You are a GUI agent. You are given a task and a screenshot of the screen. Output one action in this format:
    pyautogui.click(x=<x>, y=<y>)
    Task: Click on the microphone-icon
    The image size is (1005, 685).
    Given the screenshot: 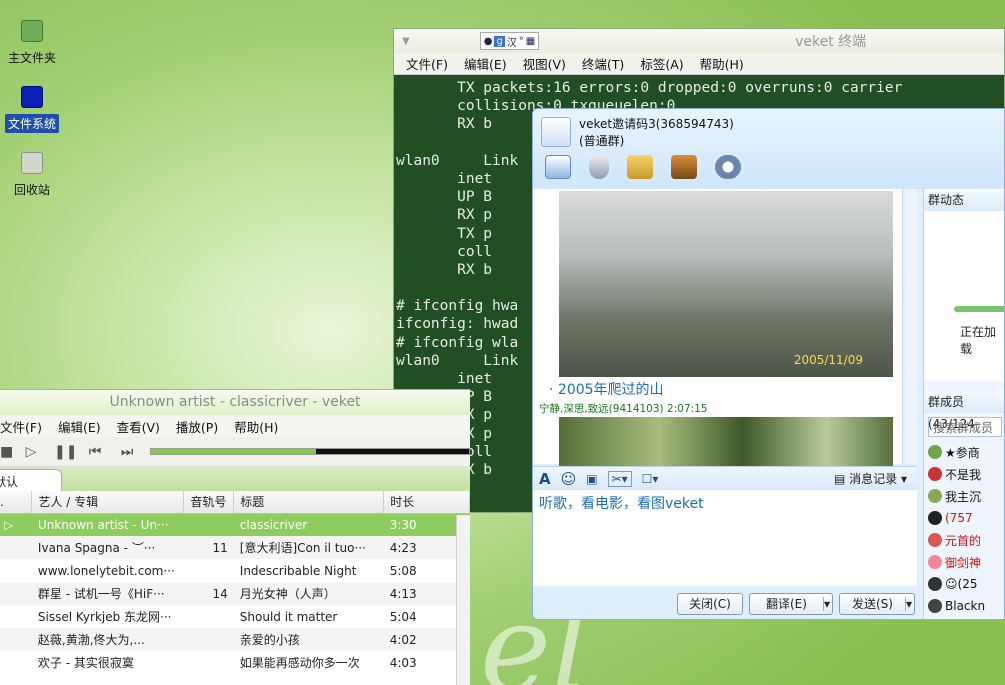 What is the action you would take?
    pyautogui.click(x=599, y=167)
    